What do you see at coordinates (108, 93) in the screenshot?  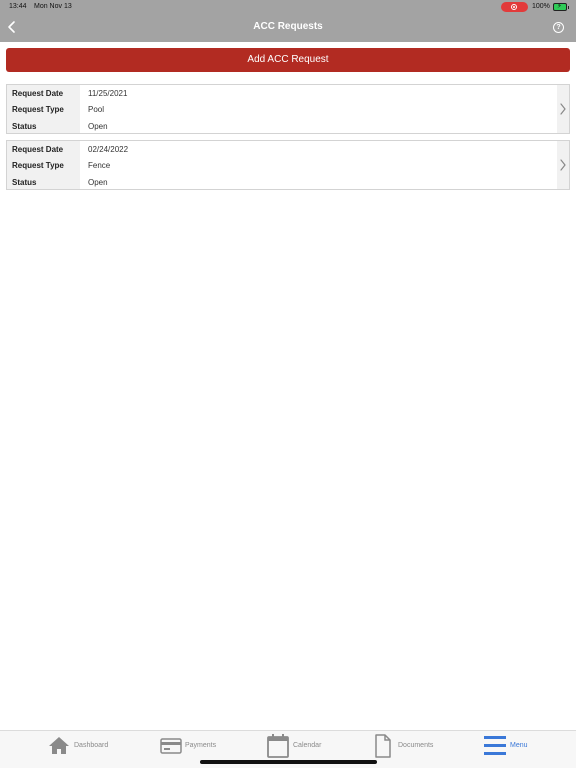 I see `request-date-value: 11/25/2021` at bounding box center [108, 93].